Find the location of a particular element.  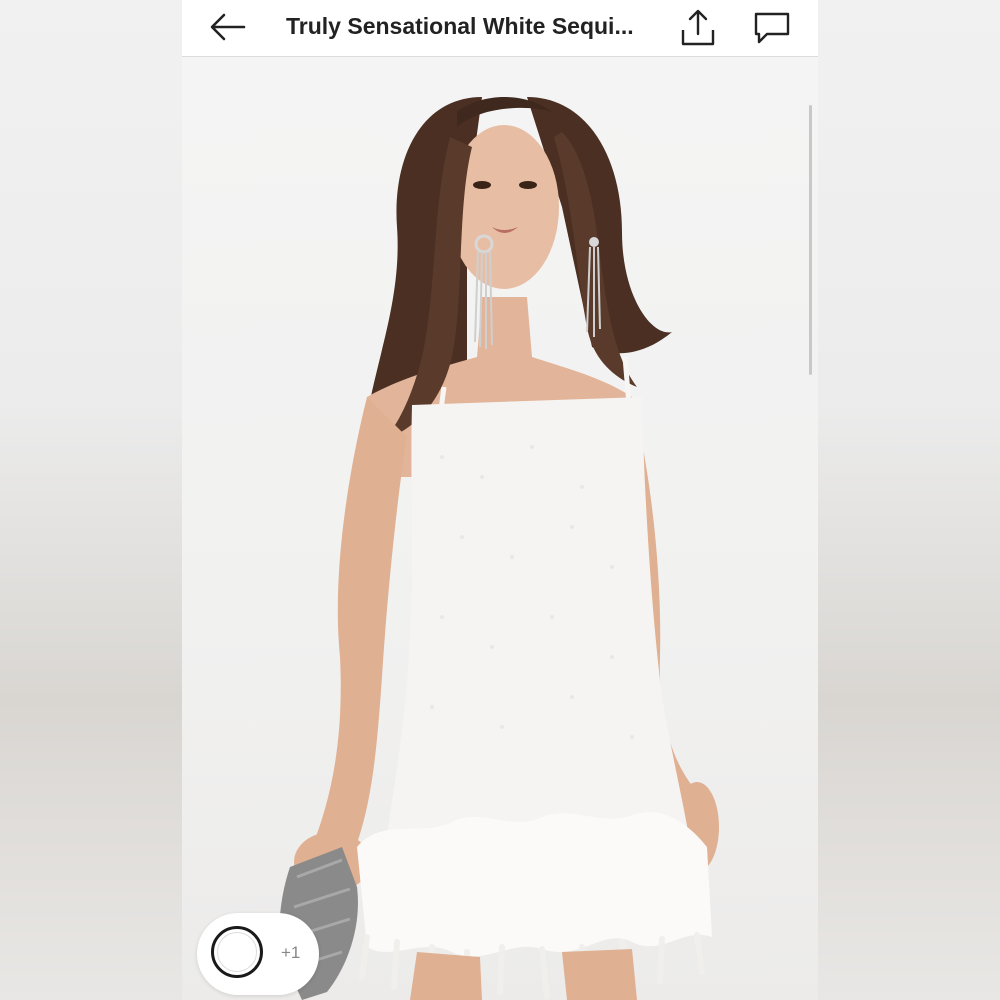

back-button is located at coordinates (228, 27).